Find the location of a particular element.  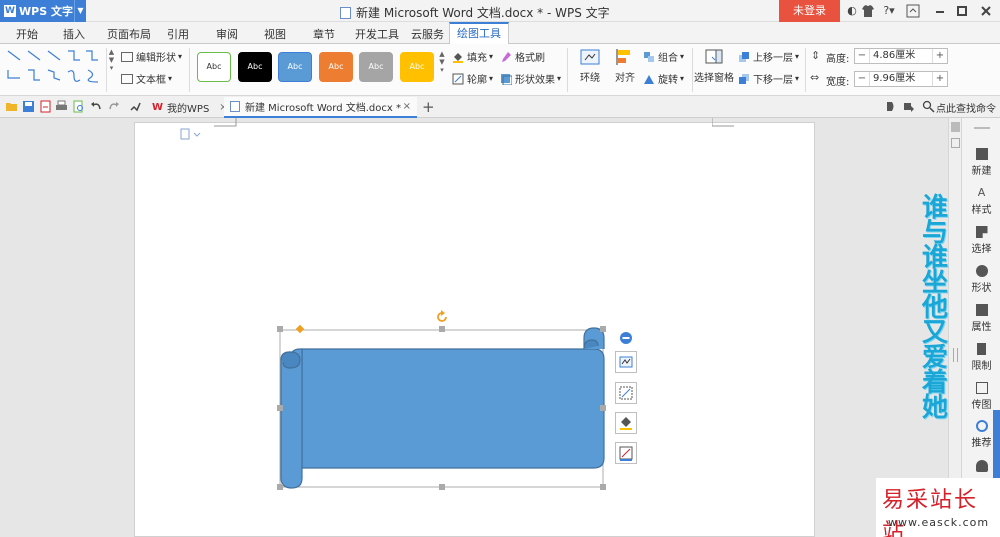

swatch-label: Abc is located at coordinates (255, 66).